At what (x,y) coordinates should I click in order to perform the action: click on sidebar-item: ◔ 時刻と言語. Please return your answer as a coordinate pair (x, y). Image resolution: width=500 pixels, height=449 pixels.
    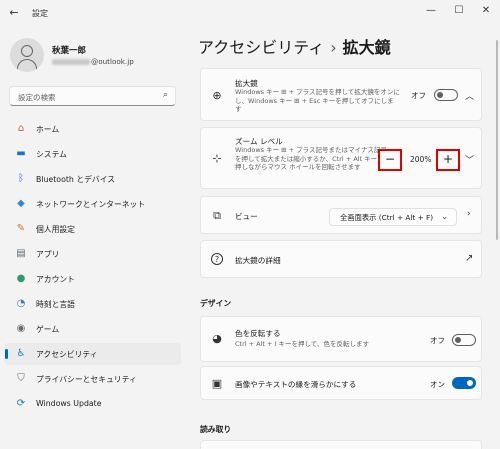
    Looking at the image, I should click on (92, 304).